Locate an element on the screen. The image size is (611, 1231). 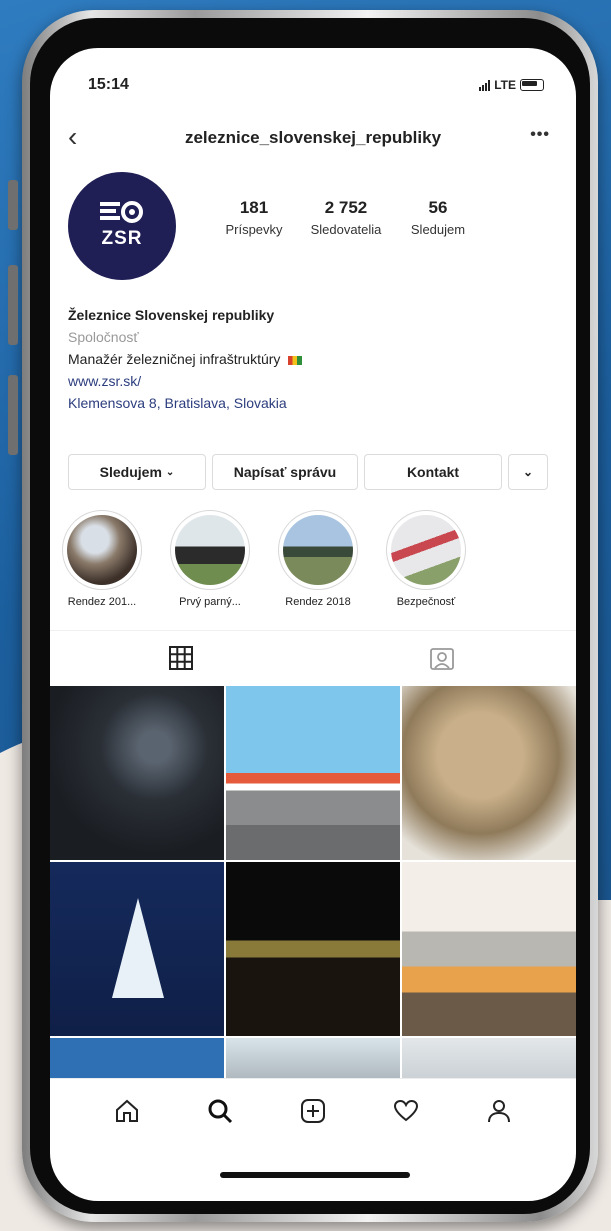
new-post-icon is located at coordinates (313, 1111).